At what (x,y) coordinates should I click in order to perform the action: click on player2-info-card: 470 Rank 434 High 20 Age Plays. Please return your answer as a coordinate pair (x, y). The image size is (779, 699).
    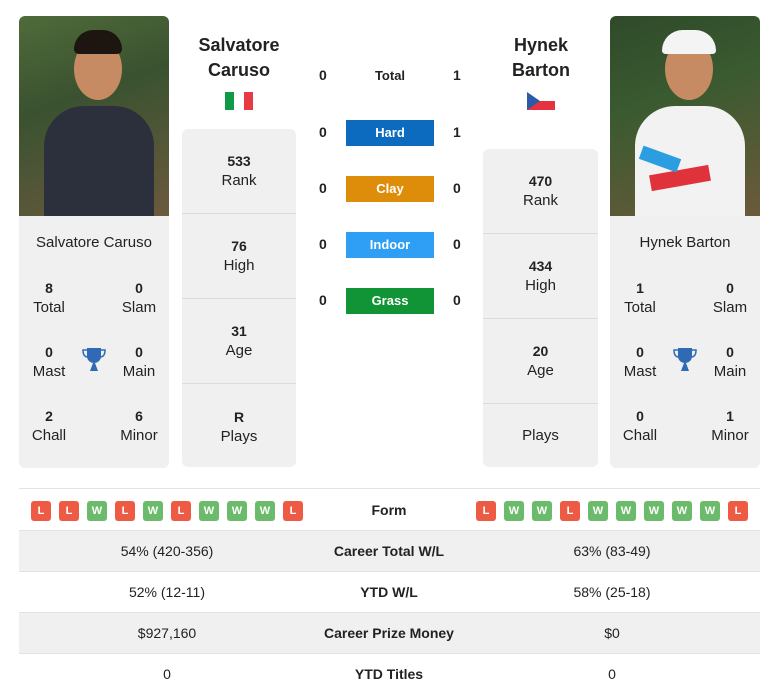
    Looking at the image, I should click on (540, 308).